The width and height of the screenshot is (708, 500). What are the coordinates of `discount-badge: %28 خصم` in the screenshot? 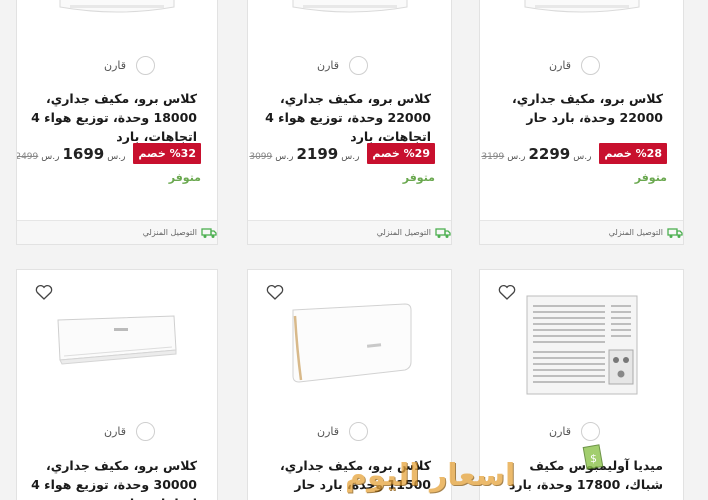 It's located at (633, 153).